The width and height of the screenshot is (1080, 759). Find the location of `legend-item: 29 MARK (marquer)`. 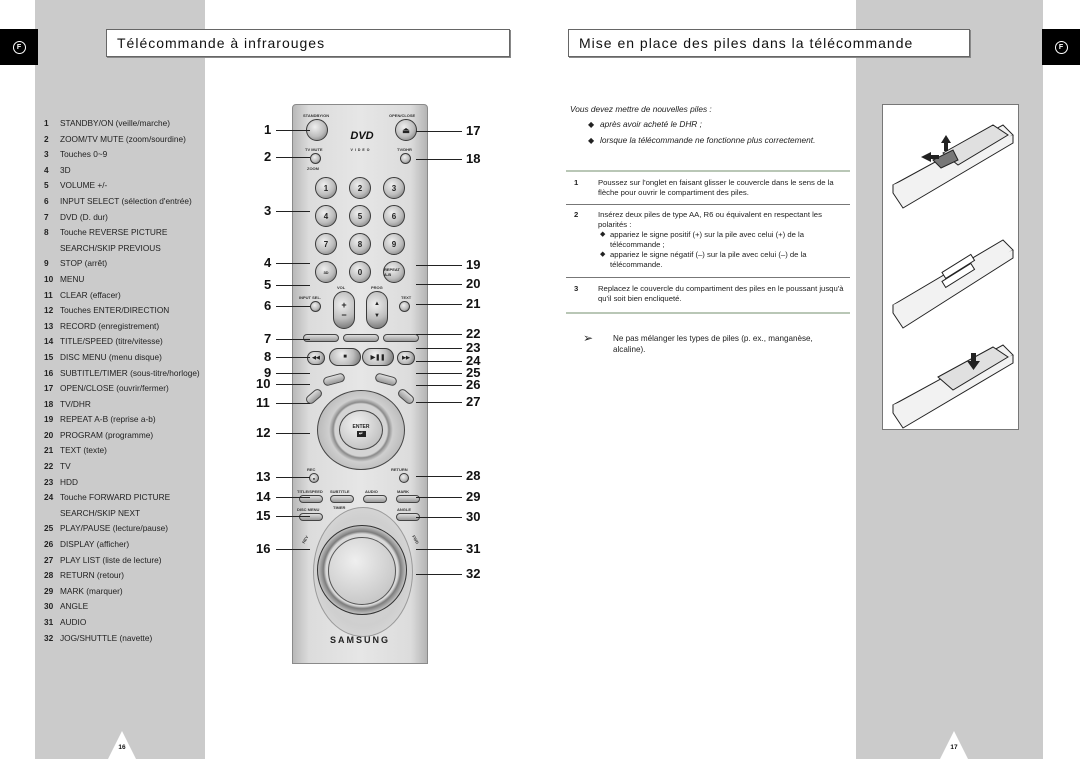

legend-item: 29 MARK (marquer) is located at coordinates (139, 592).